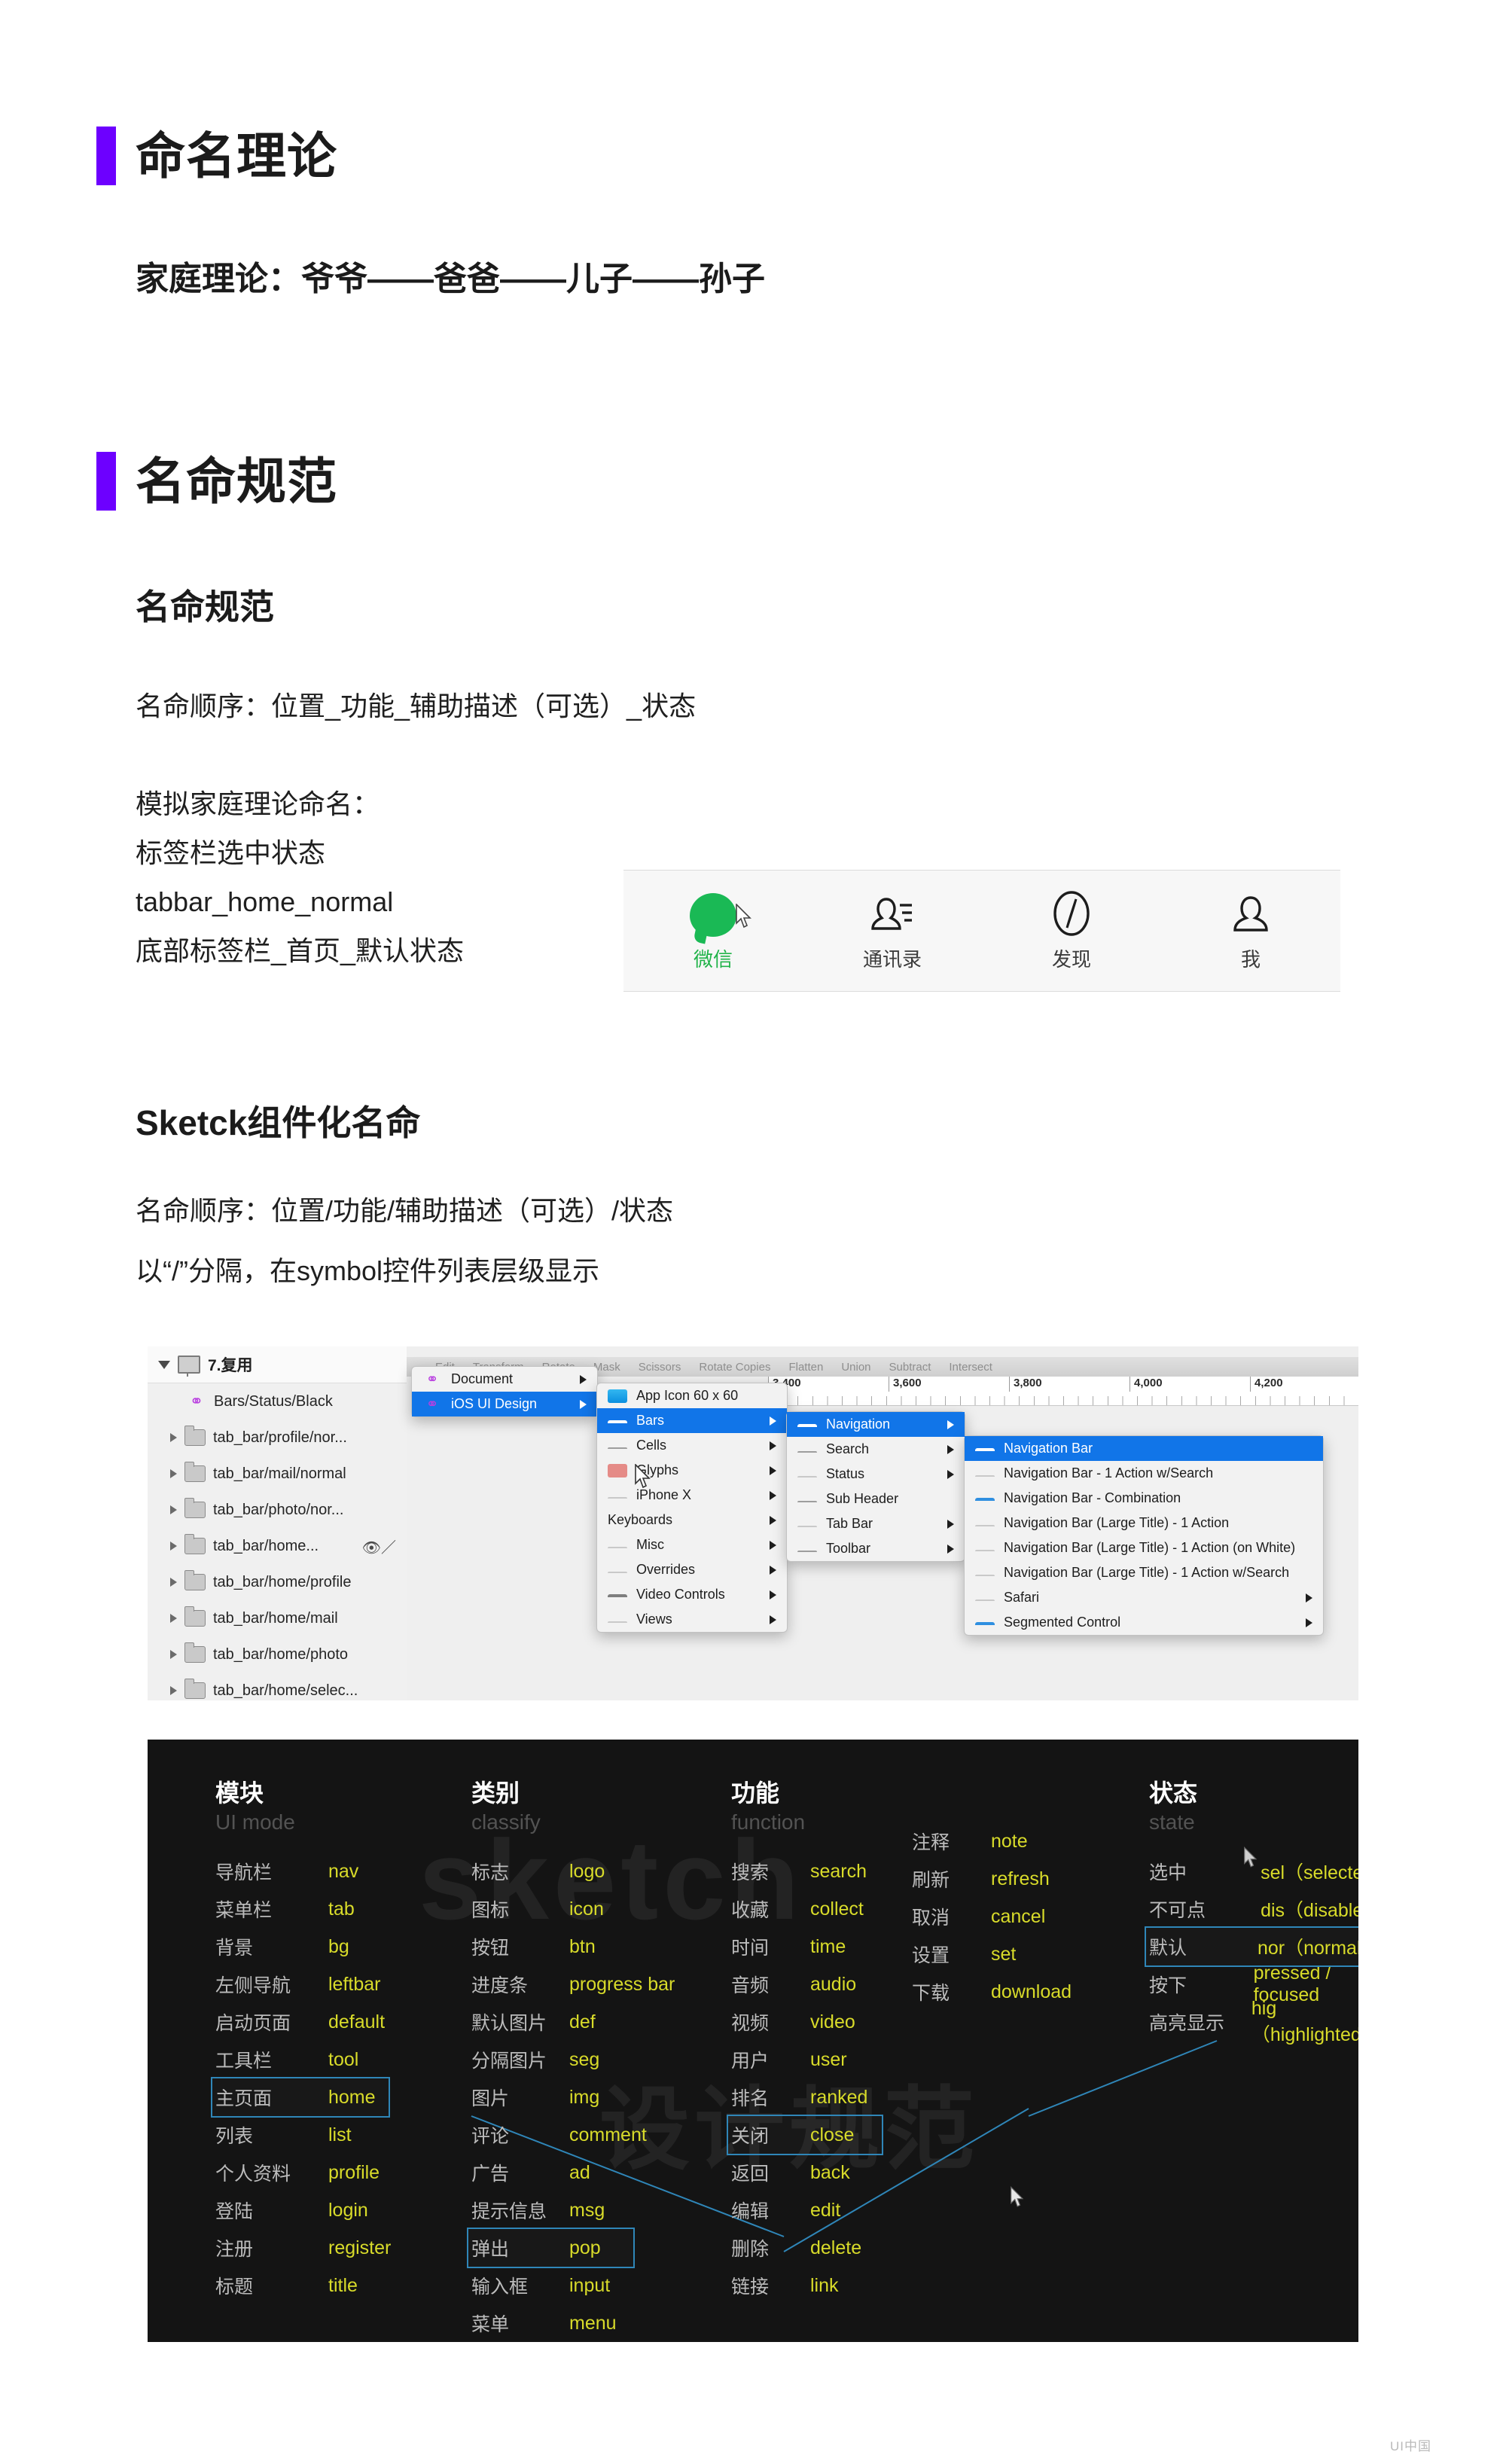  Describe the element at coordinates (1144, 1623) in the screenshot. I see `menu-item-segmented-control: Segmented Control` at that location.